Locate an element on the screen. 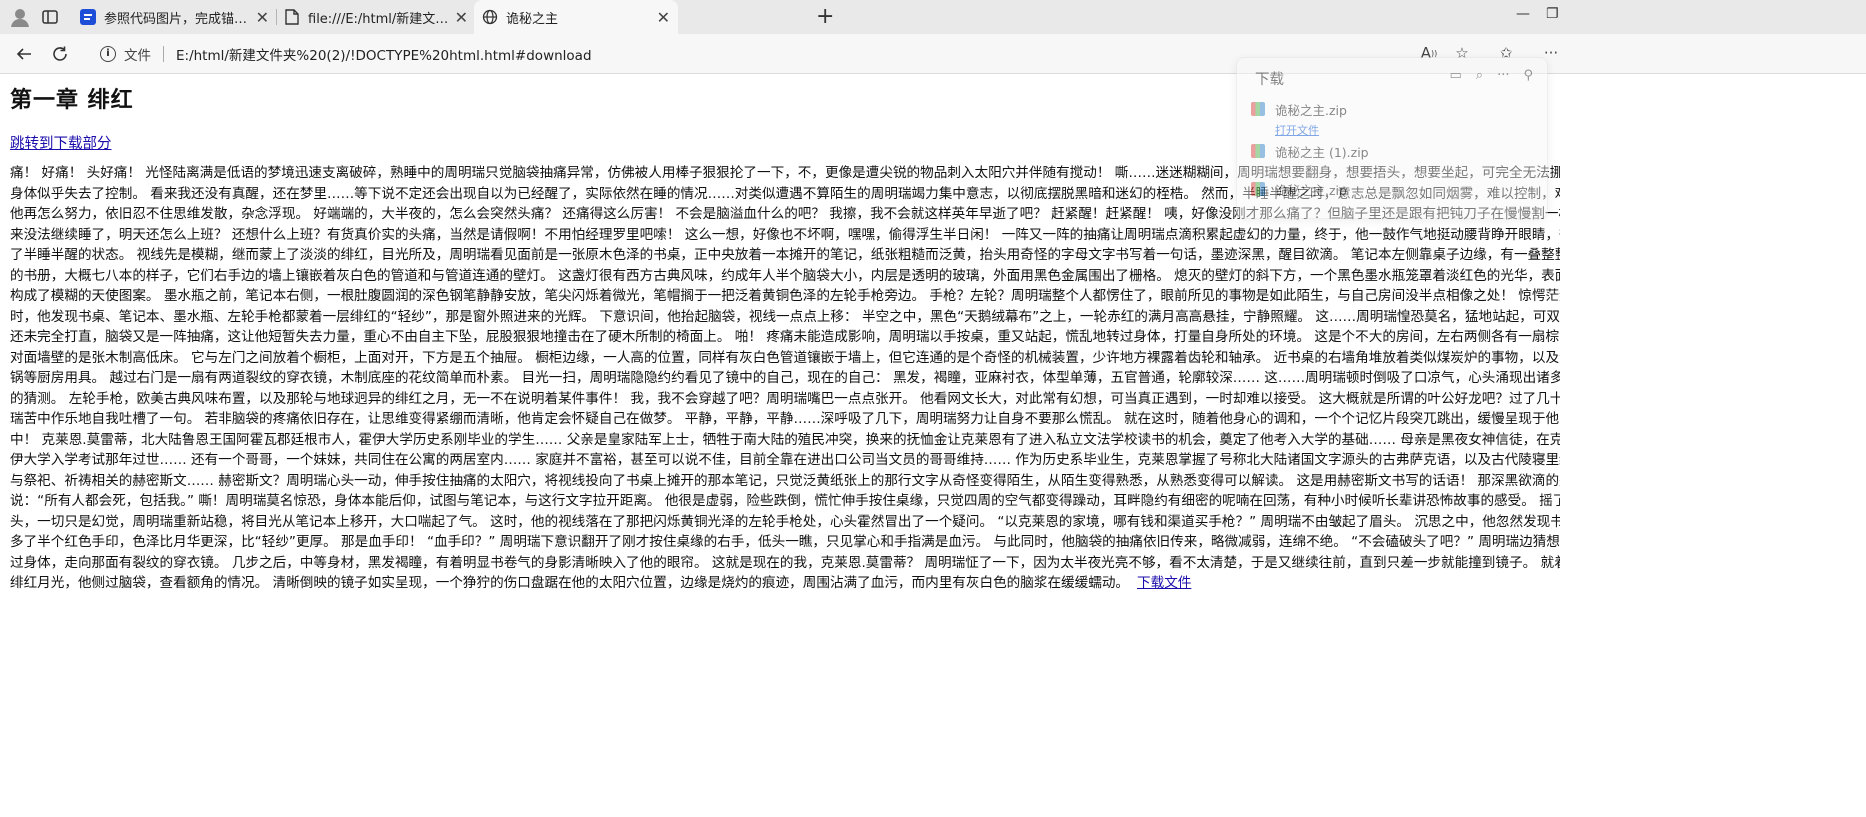 The image size is (1866, 817). tab-title: file:///E:/html/新建文件夹%20(2)/ is located at coordinates (378, 19).